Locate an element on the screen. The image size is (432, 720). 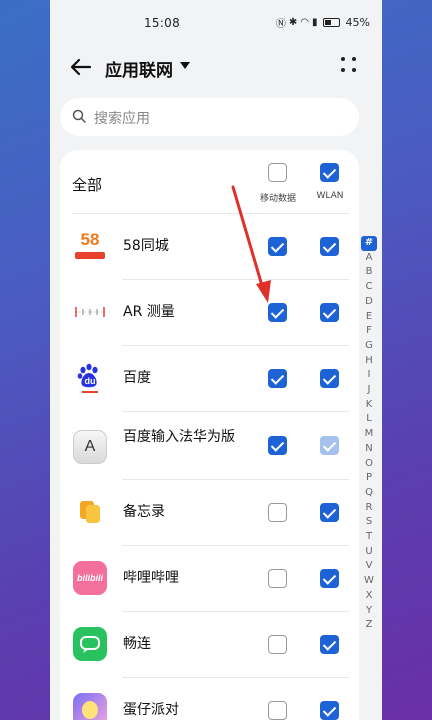
wlan-checkbox-disabled is located at coordinates (329, 445).